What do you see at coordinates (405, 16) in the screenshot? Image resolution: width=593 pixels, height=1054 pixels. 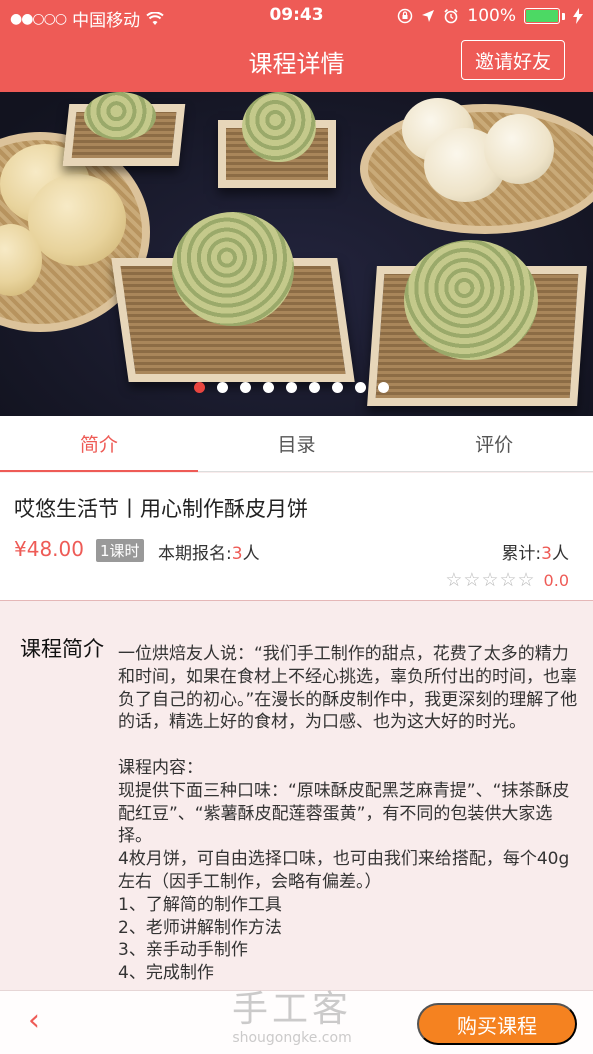 I see `orientation-lock-icon` at bounding box center [405, 16].